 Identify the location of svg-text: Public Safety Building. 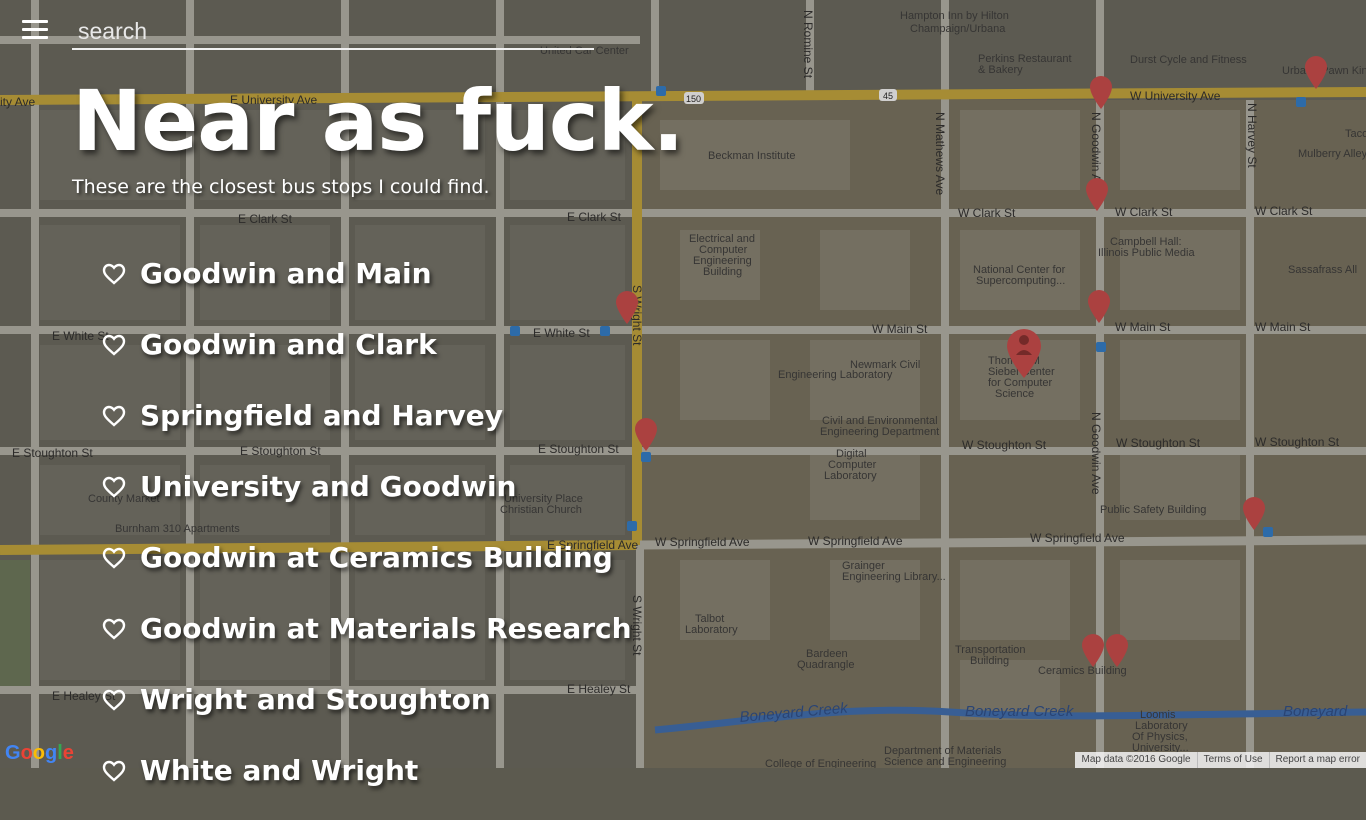
(1153, 510).